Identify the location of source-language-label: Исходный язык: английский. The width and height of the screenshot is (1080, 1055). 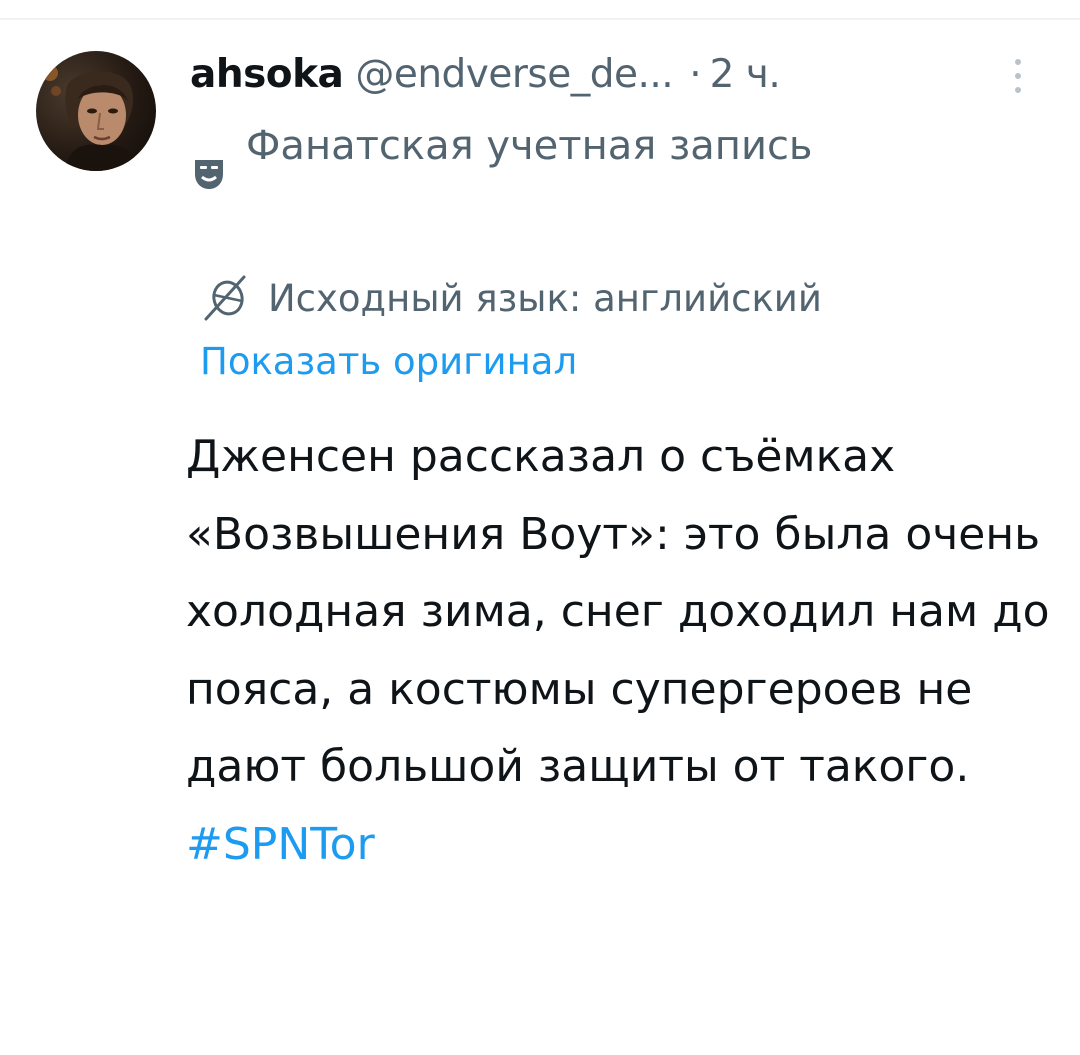
(545, 298).